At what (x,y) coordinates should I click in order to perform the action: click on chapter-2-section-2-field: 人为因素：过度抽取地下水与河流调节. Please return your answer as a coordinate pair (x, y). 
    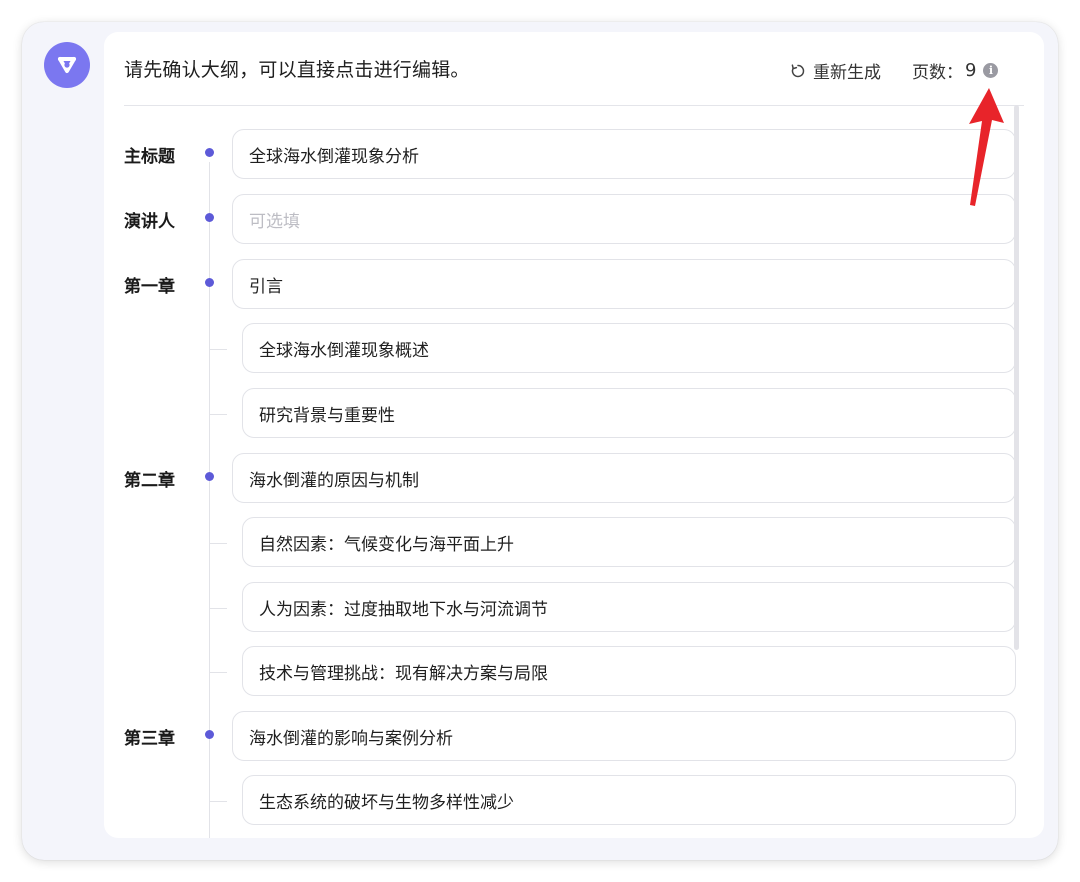
    Looking at the image, I should click on (629, 607).